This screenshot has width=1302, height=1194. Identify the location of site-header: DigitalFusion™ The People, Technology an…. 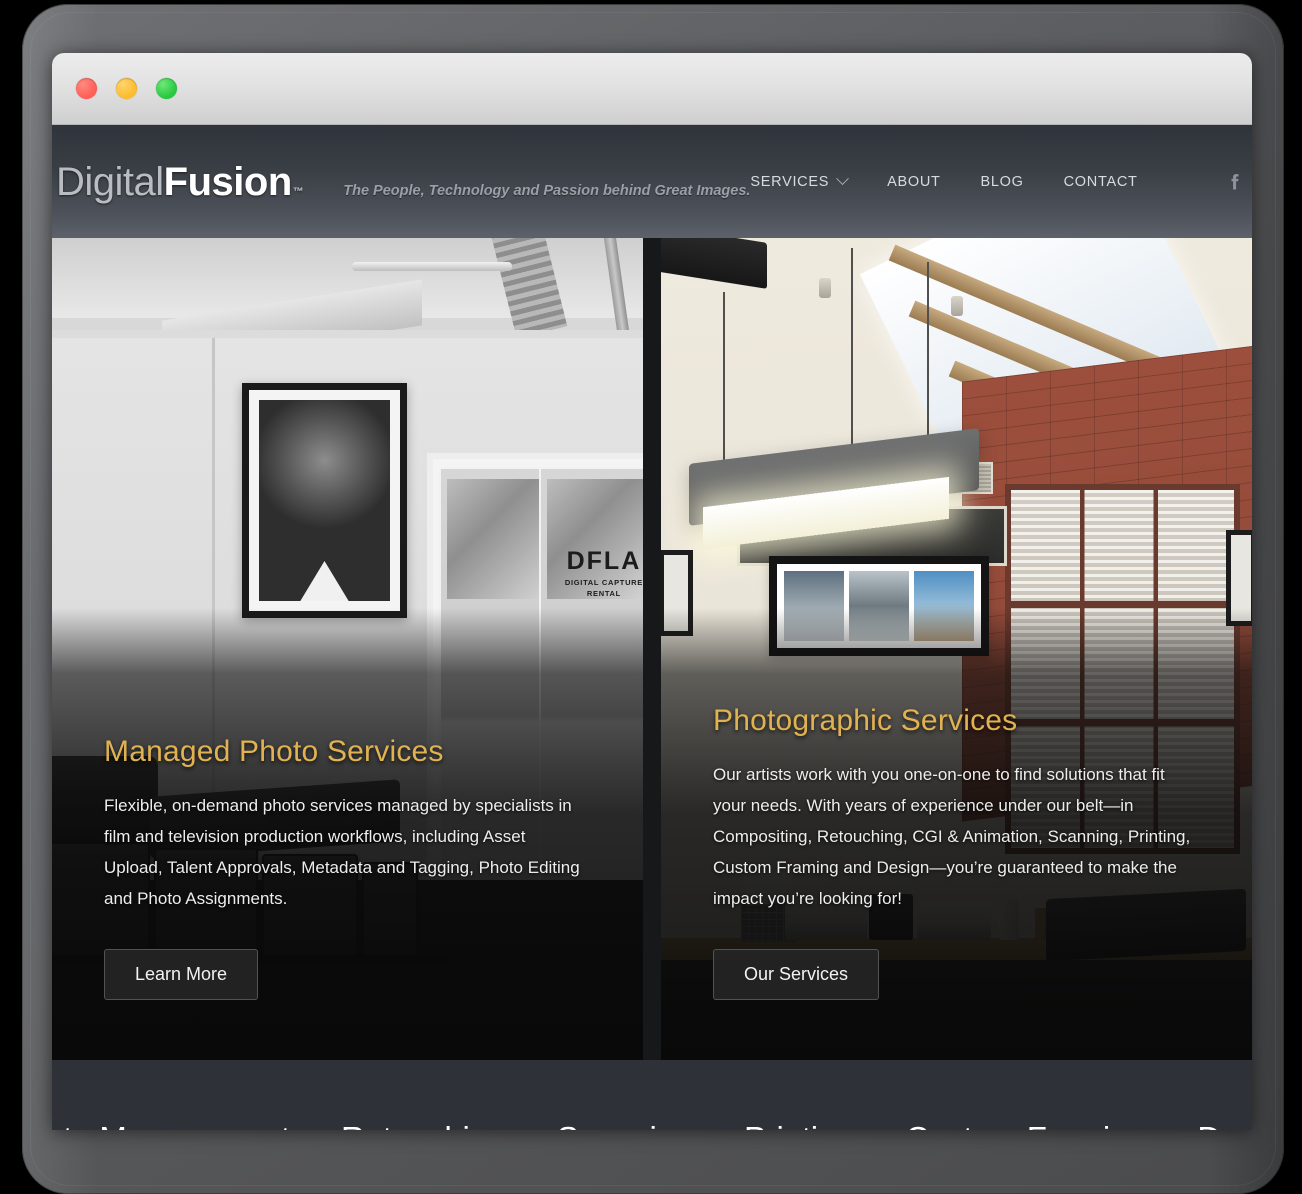
(652, 181).